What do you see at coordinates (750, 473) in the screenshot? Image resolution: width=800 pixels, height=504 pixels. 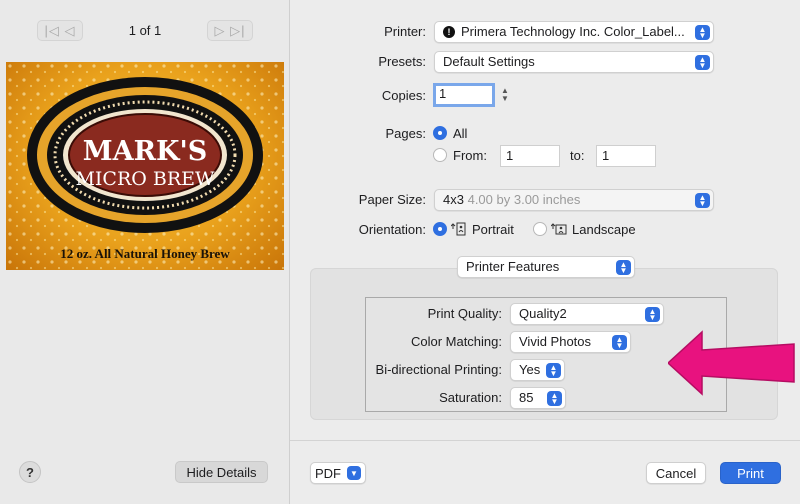 I see `print-button: Print` at bounding box center [750, 473].